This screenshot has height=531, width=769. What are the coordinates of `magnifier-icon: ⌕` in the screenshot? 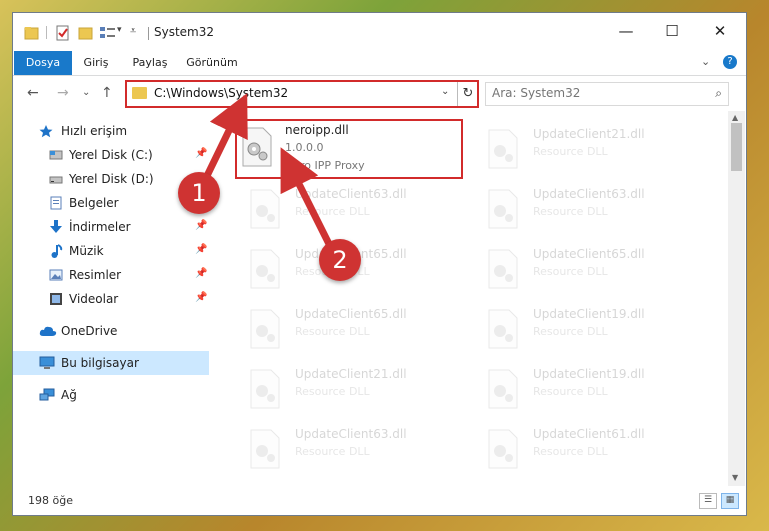 It's located at (718, 93).